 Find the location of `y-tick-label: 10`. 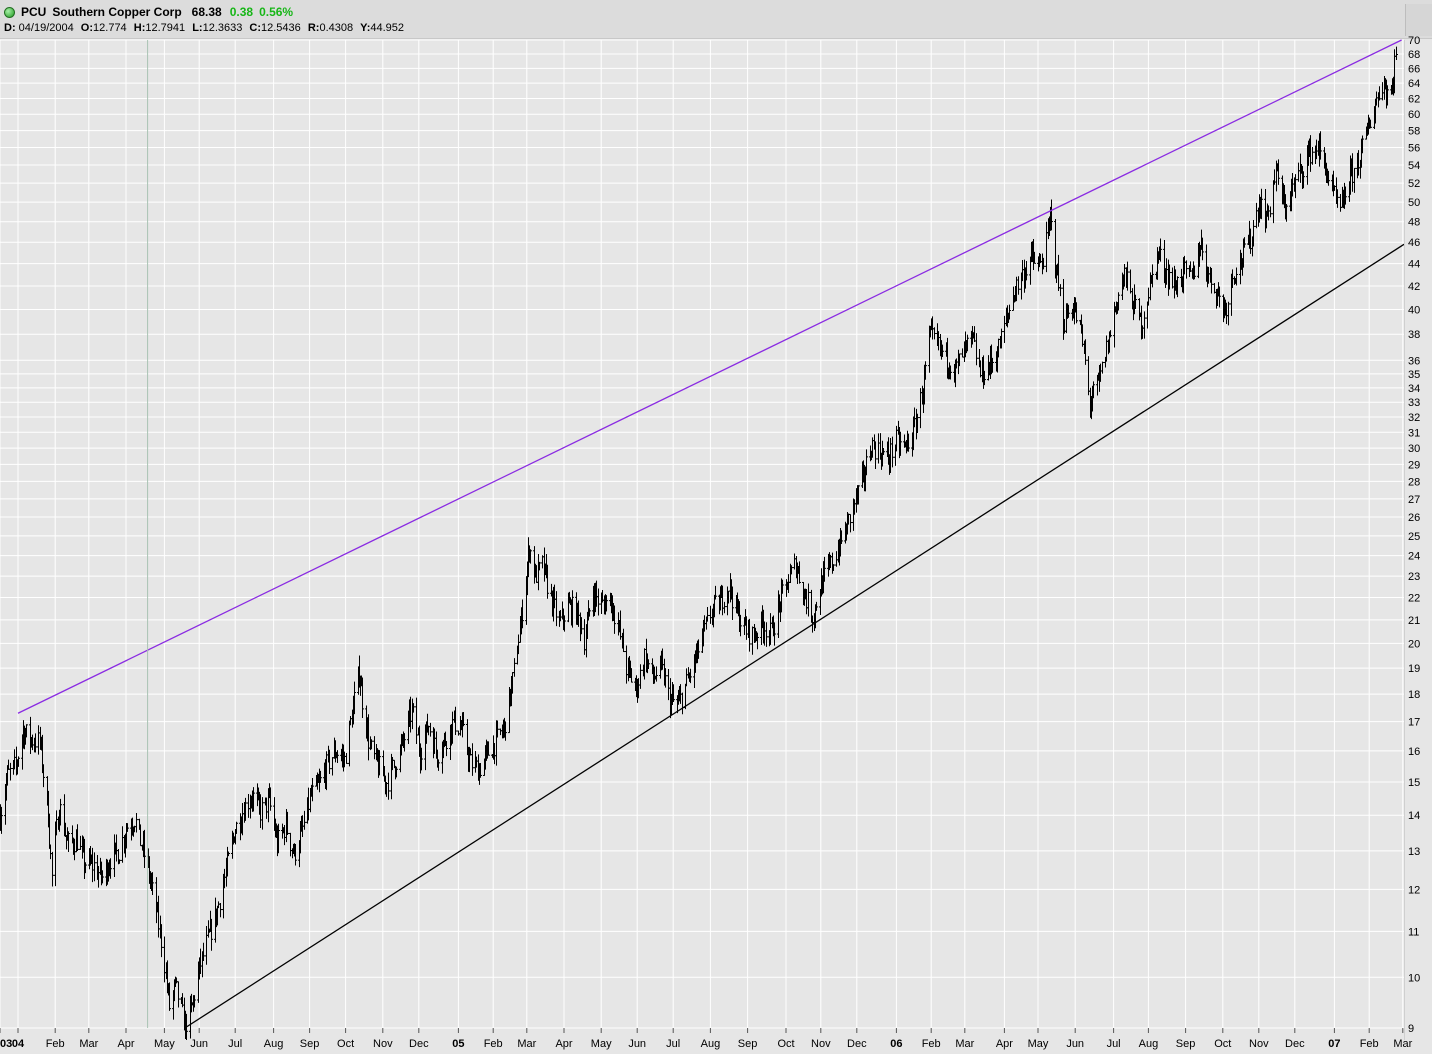

y-tick-label: 10 is located at coordinates (1414, 978).